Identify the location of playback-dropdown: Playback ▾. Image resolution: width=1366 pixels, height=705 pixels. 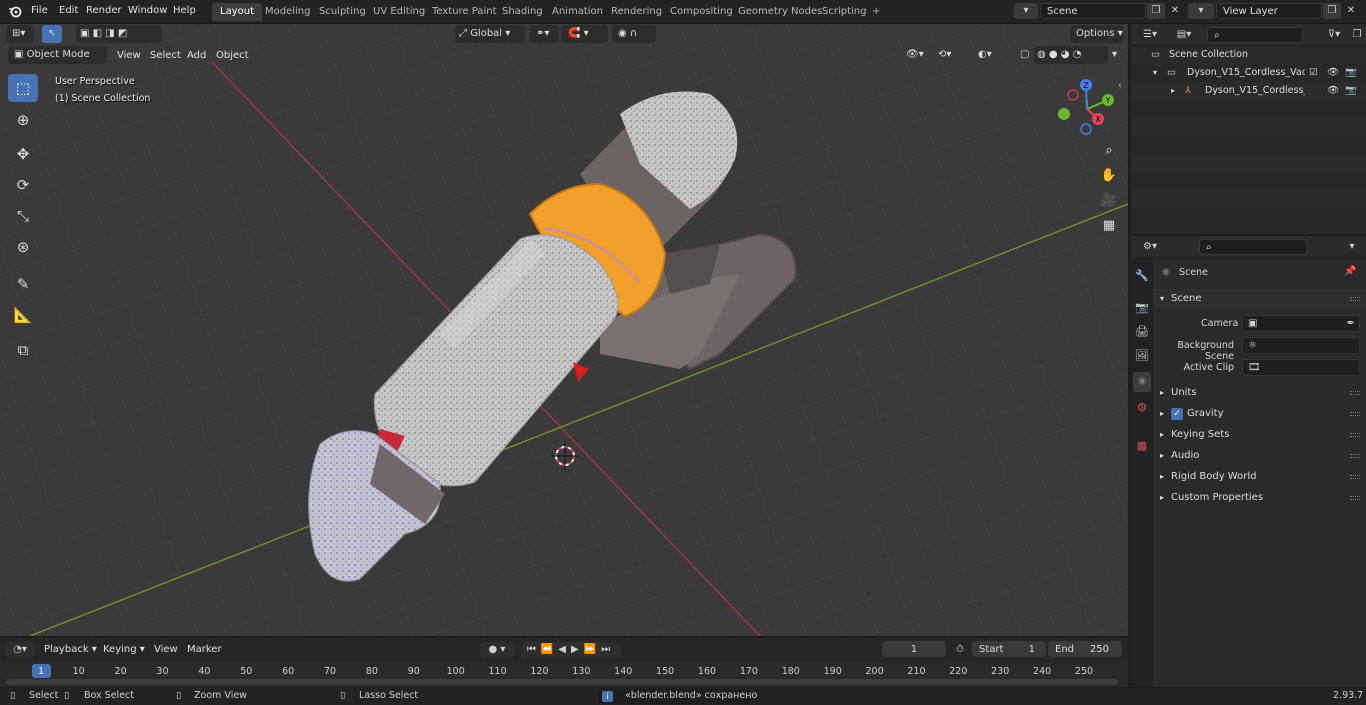
(70, 650).